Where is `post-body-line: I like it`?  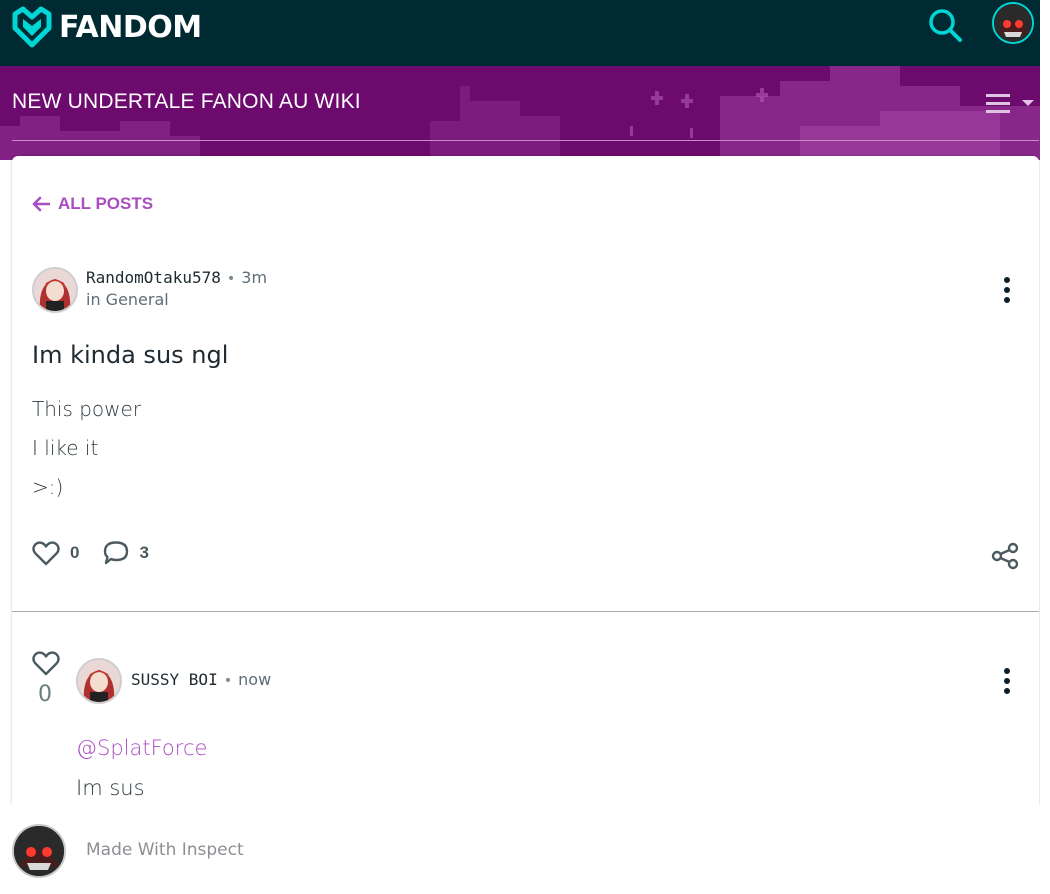
post-body-line: I like it is located at coordinates (65, 448).